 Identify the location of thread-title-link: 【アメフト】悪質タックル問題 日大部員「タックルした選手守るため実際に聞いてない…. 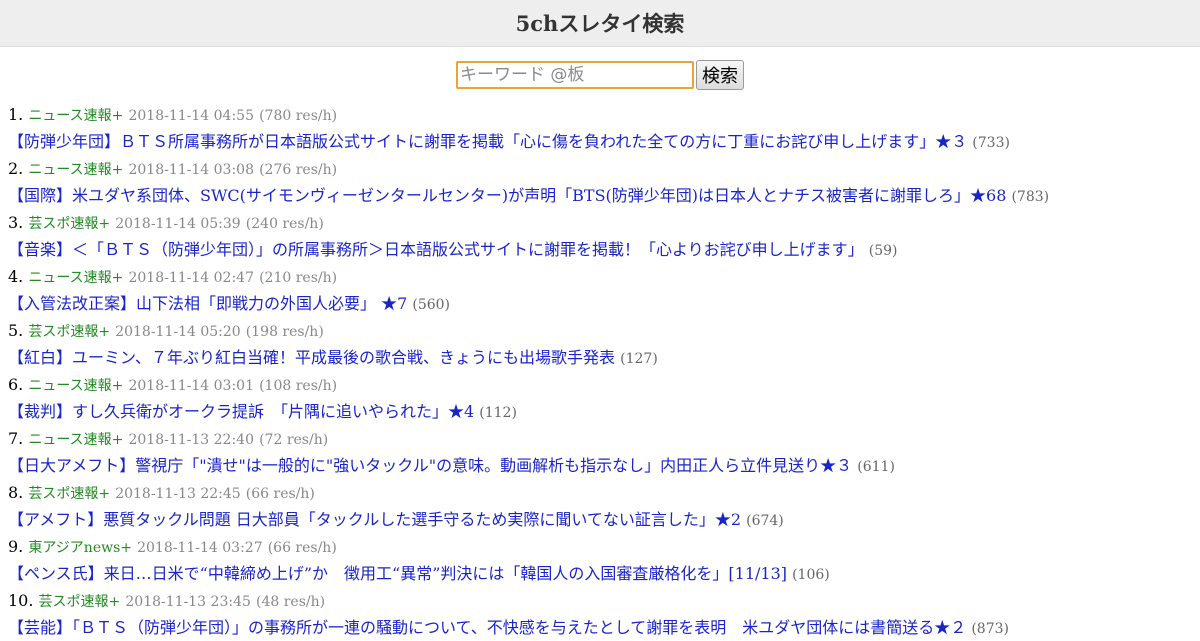
(374, 519).